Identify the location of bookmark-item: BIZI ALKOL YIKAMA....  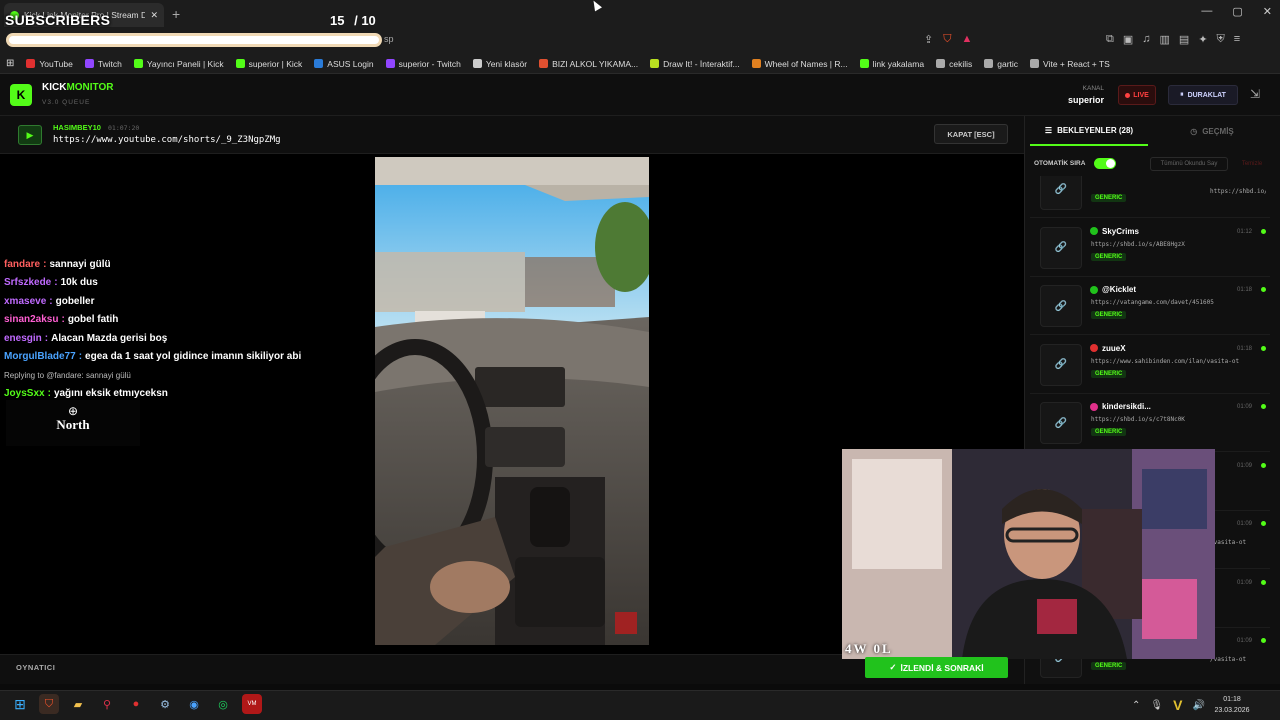
(588, 64).